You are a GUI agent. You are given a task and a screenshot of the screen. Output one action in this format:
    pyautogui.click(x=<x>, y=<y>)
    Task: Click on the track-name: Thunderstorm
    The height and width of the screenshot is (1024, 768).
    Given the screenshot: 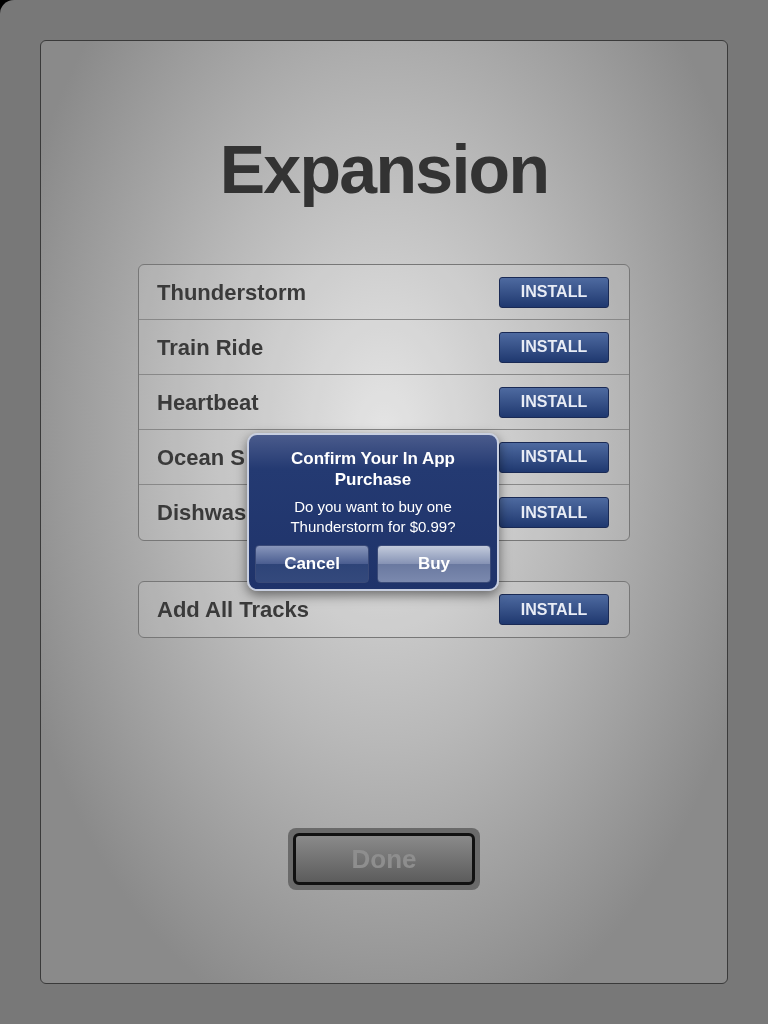 What is the action you would take?
    pyautogui.click(x=232, y=292)
    